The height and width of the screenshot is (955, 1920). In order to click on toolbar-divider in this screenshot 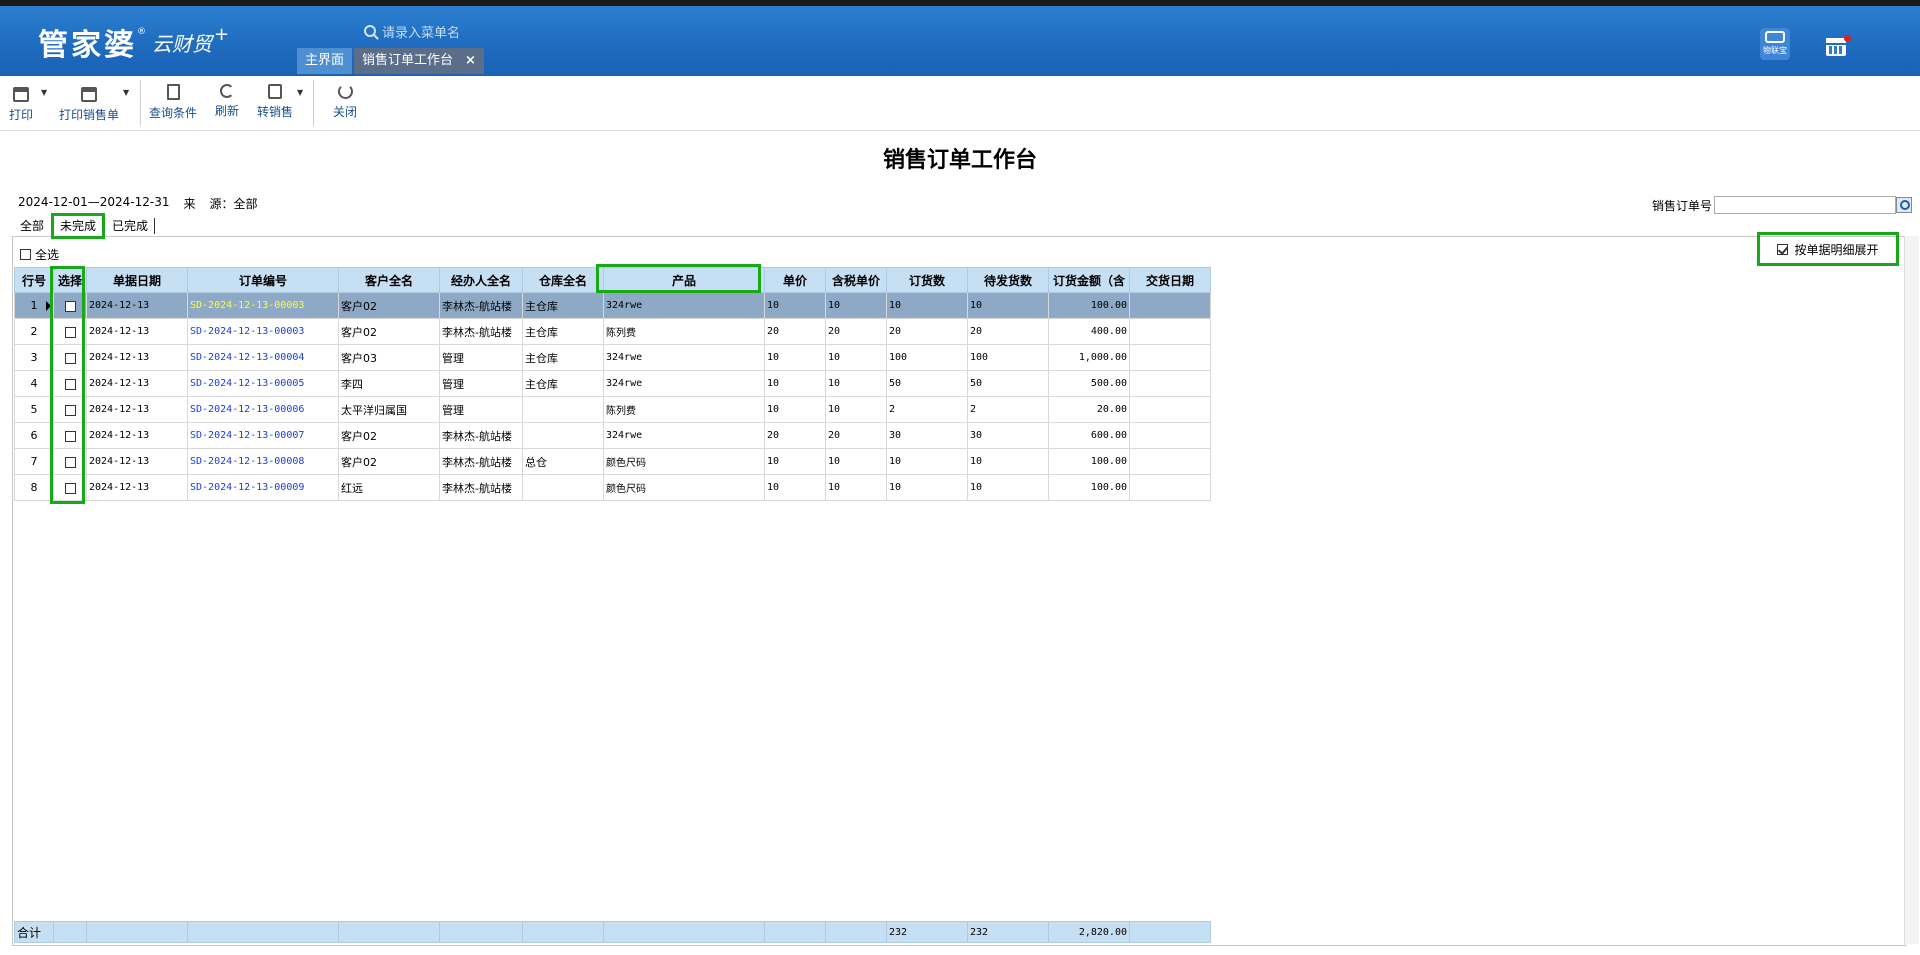, I will do `click(140, 103)`.